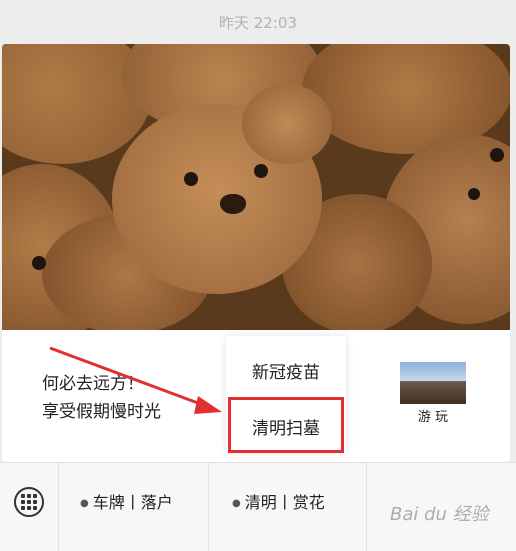 The height and width of the screenshot is (551, 516). I want to click on menu-item-qingming: ● 清明丨赏花, so click(278, 501).